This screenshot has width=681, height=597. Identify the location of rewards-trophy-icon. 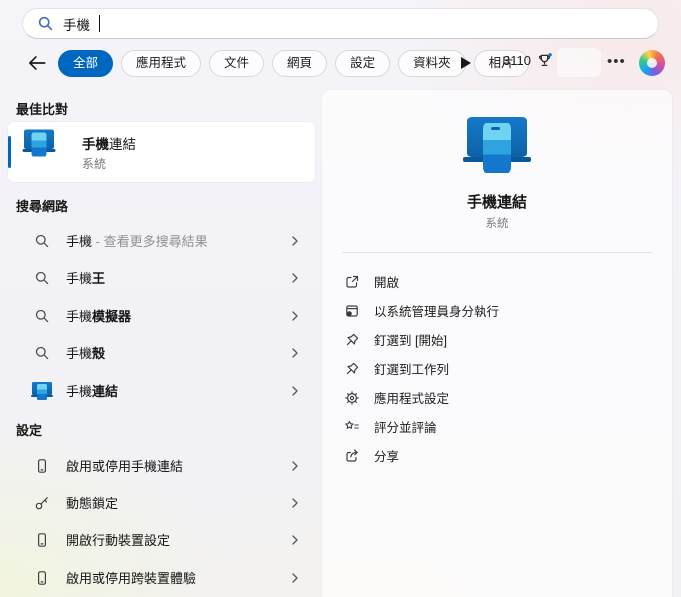
(544, 60).